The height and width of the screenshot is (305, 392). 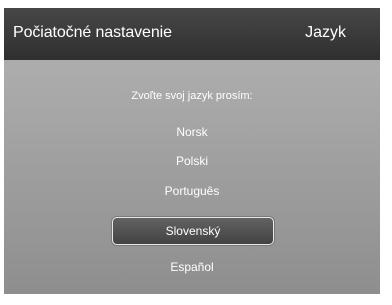 What do you see at coordinates (192, 132) in the screenshot?
I see `language-option-norsk: Norsk` at bounding box center [192, 132].